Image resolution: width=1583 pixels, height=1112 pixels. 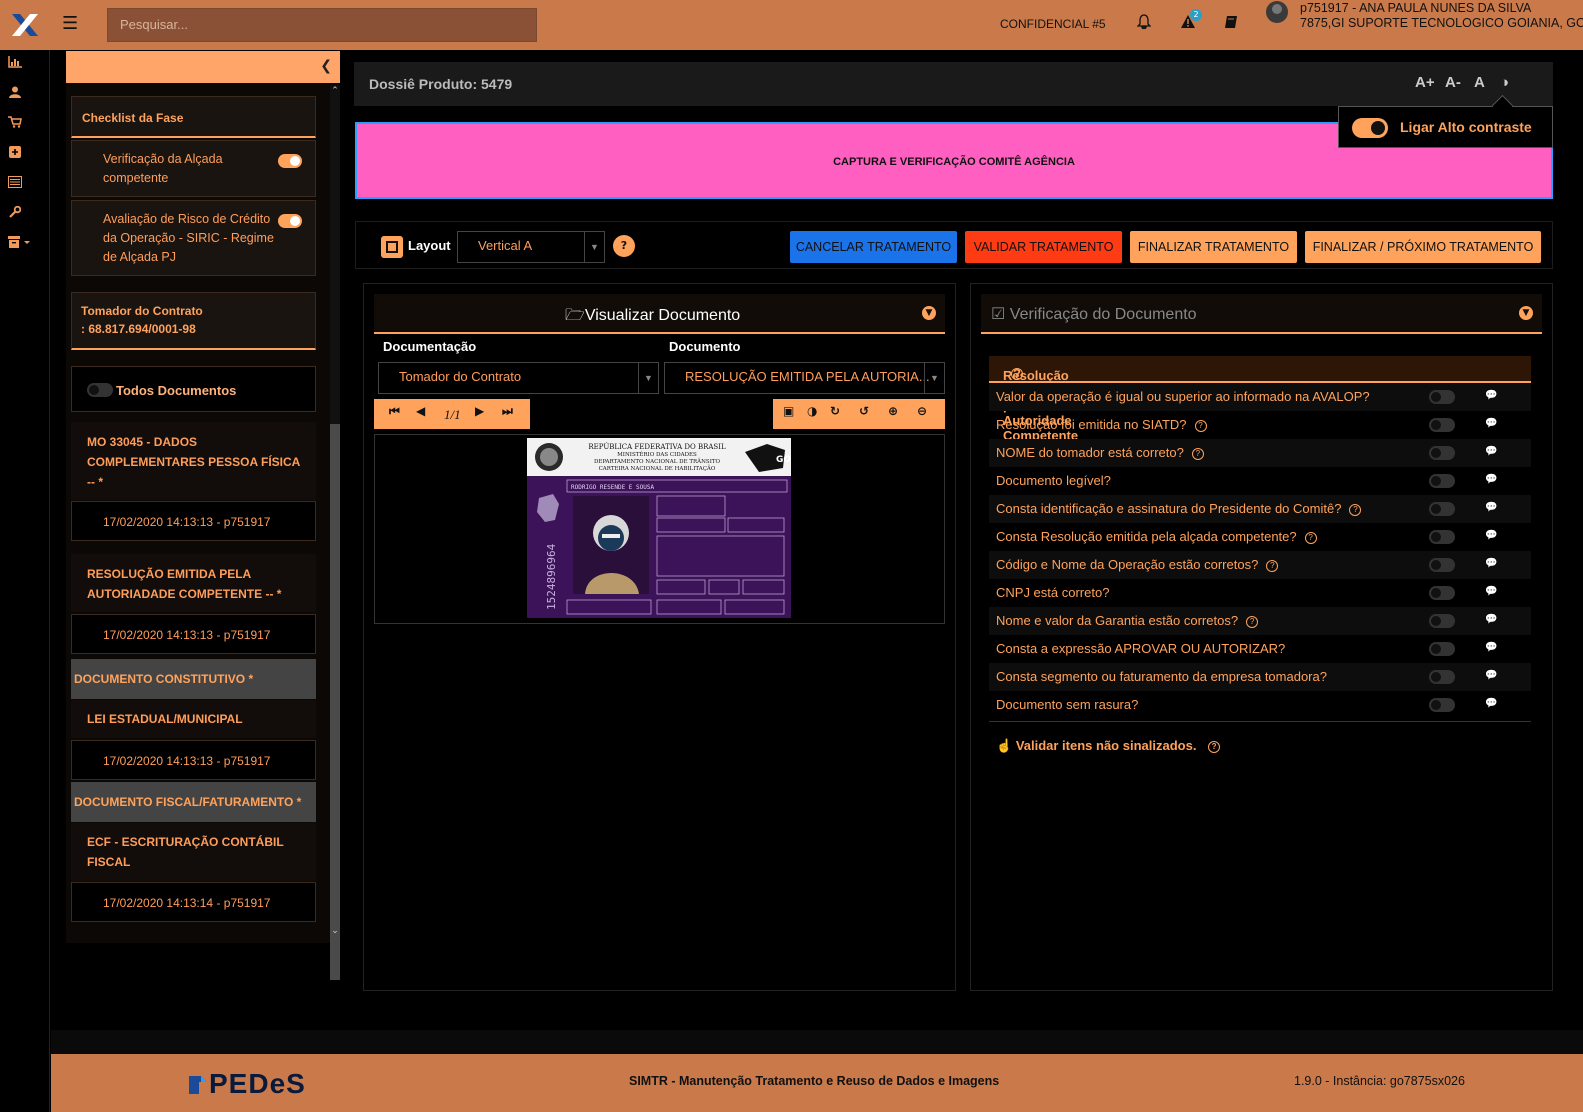 What do you see at coordinates (624, 246) in the screenshot?
I see `layout-help-icon: ?` at bounding box center [624, 246].